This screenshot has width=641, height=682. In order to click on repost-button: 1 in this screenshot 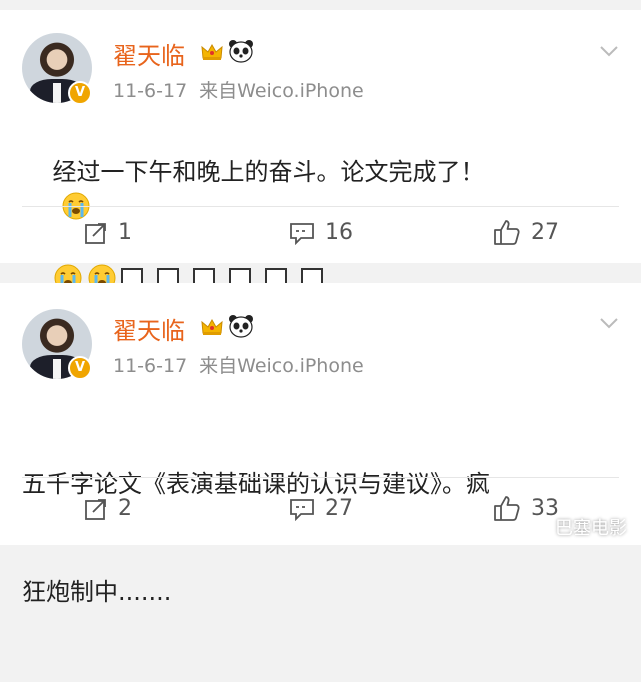, I will do `click(108, 232)`.